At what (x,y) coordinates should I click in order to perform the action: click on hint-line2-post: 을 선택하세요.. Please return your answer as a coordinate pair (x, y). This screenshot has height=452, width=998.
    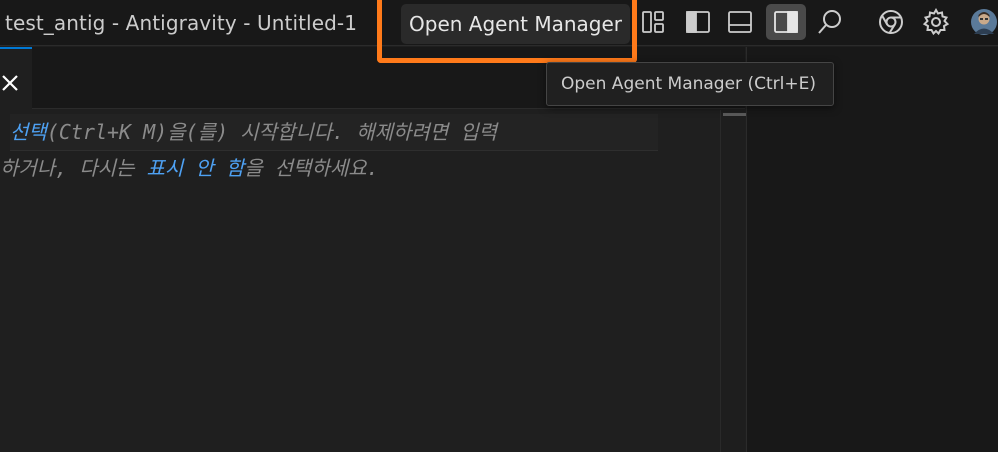
    Looking at the image, I should click on (311, 168).